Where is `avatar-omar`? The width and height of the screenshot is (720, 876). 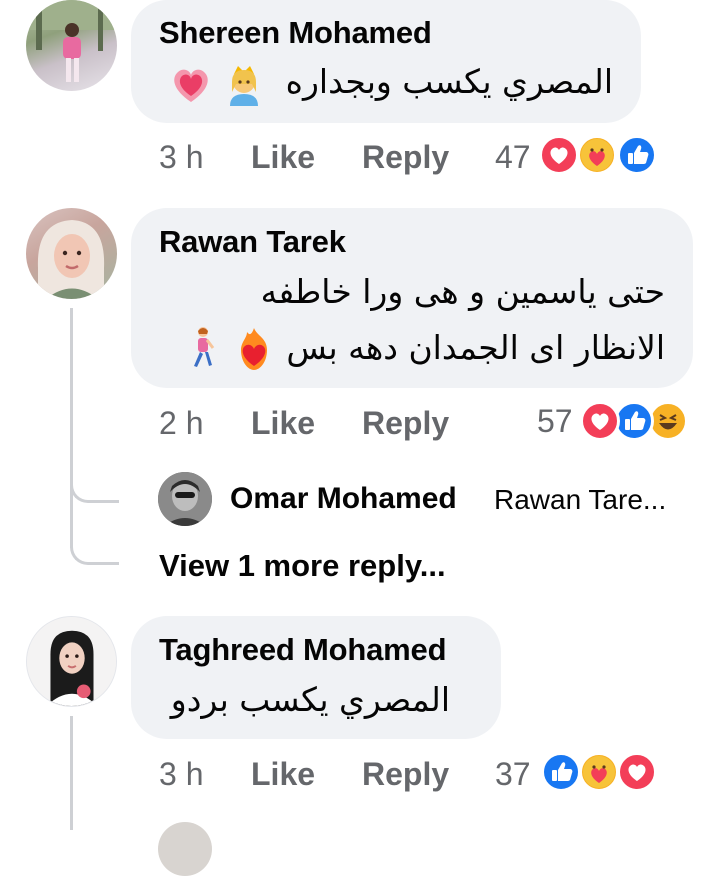 avatar-omar is located at coordinates (185, 499).